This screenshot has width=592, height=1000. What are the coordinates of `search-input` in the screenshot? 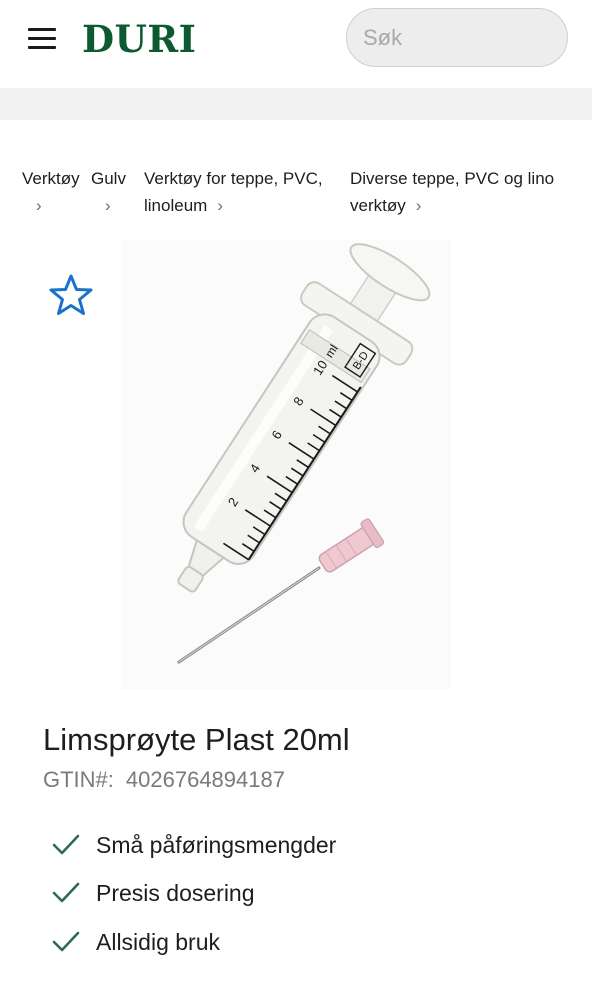 It's located at (457, 37).